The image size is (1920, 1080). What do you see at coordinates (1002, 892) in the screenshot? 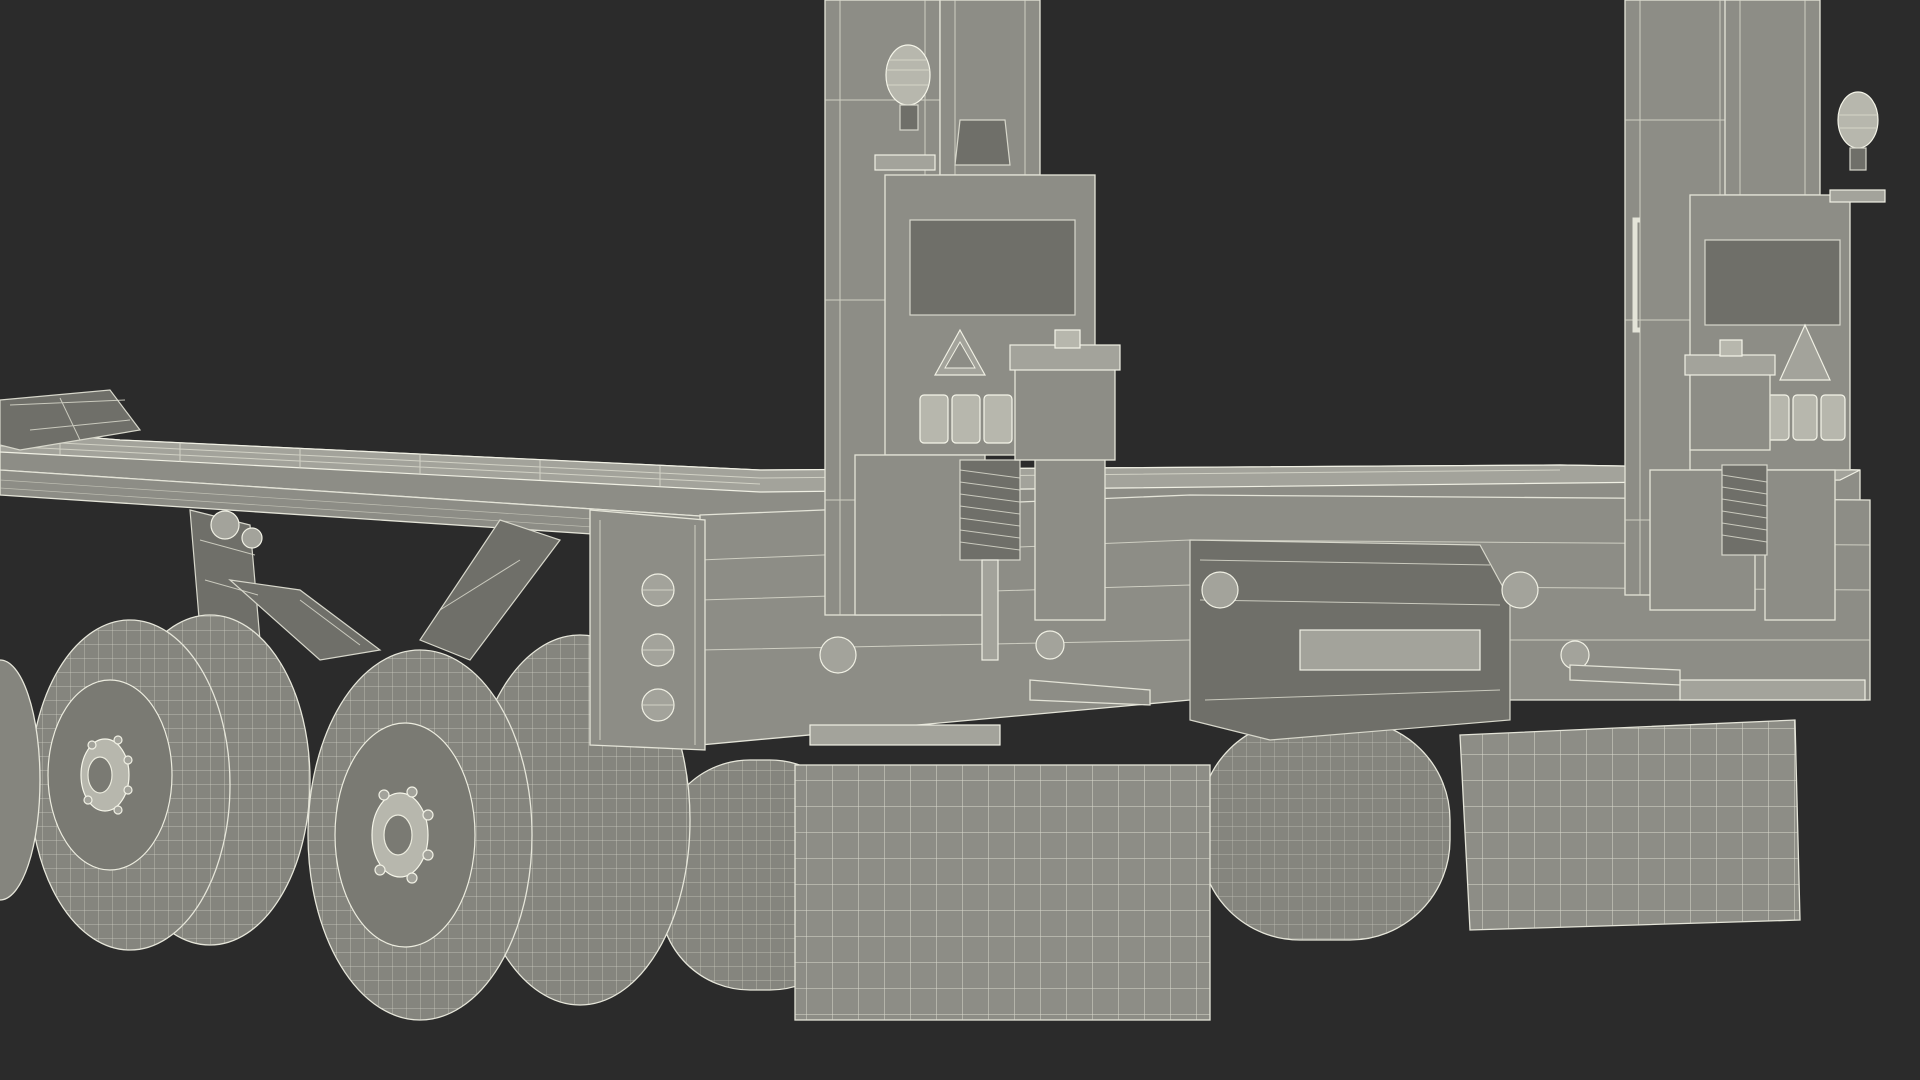
I see `mudflap-left` at bounding box center [1002, 892].